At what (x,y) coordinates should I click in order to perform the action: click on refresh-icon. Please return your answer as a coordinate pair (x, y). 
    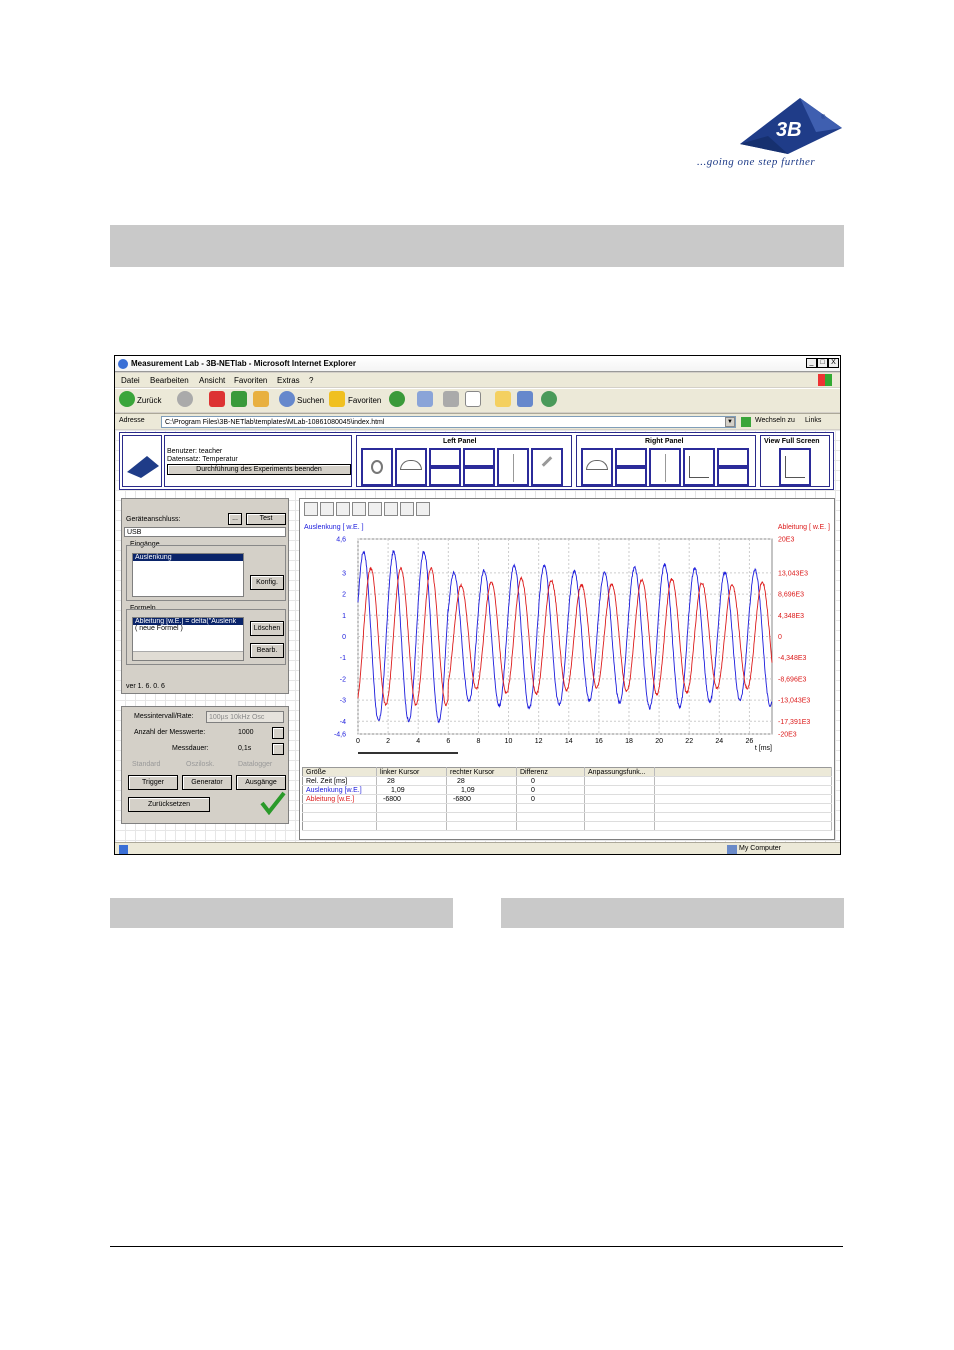
    Looking at the image, I should click on (239, 399).